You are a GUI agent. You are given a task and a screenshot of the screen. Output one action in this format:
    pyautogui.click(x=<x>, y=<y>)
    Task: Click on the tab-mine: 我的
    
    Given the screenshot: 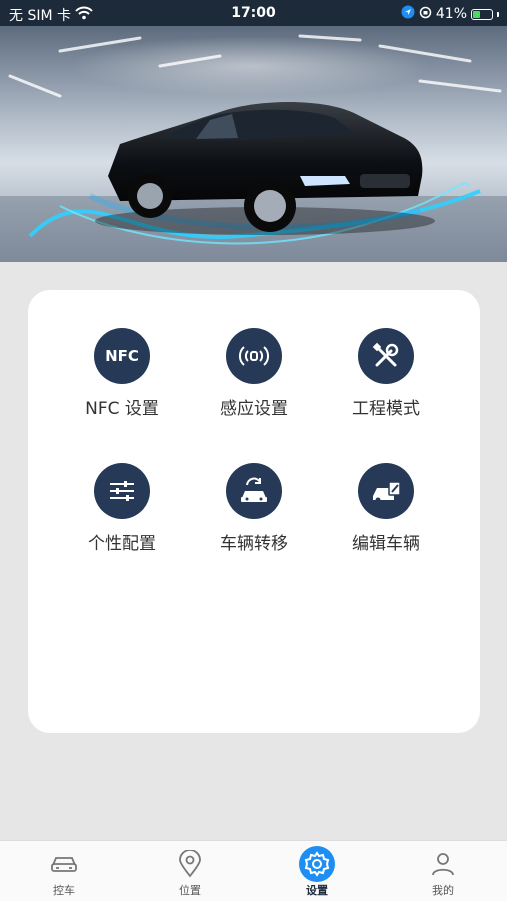 What is the action you would take?
    pyautogui.click(x=443, y=871)
    